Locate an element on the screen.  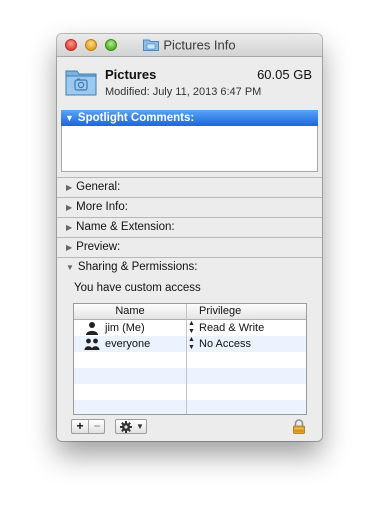
row-privilege: Read & Write is located at coordinates (231, 328).